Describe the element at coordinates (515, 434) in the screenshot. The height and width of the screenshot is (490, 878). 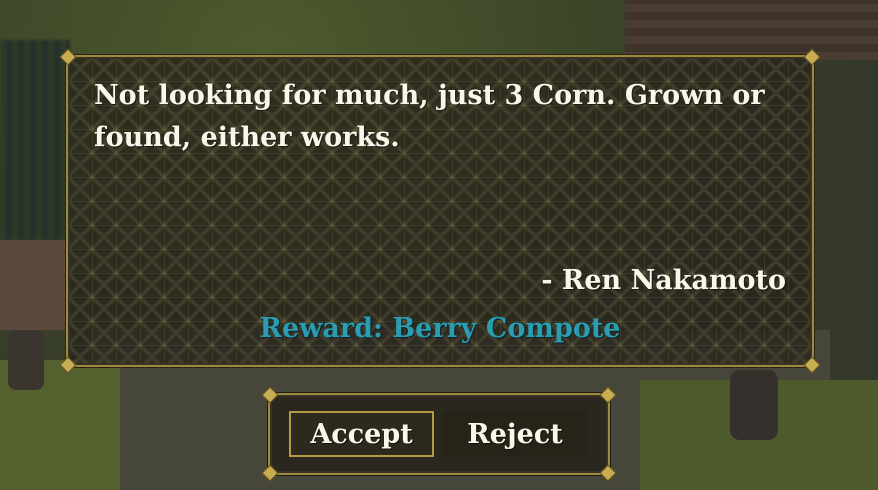
I see `reject-button: Reject` at that location.